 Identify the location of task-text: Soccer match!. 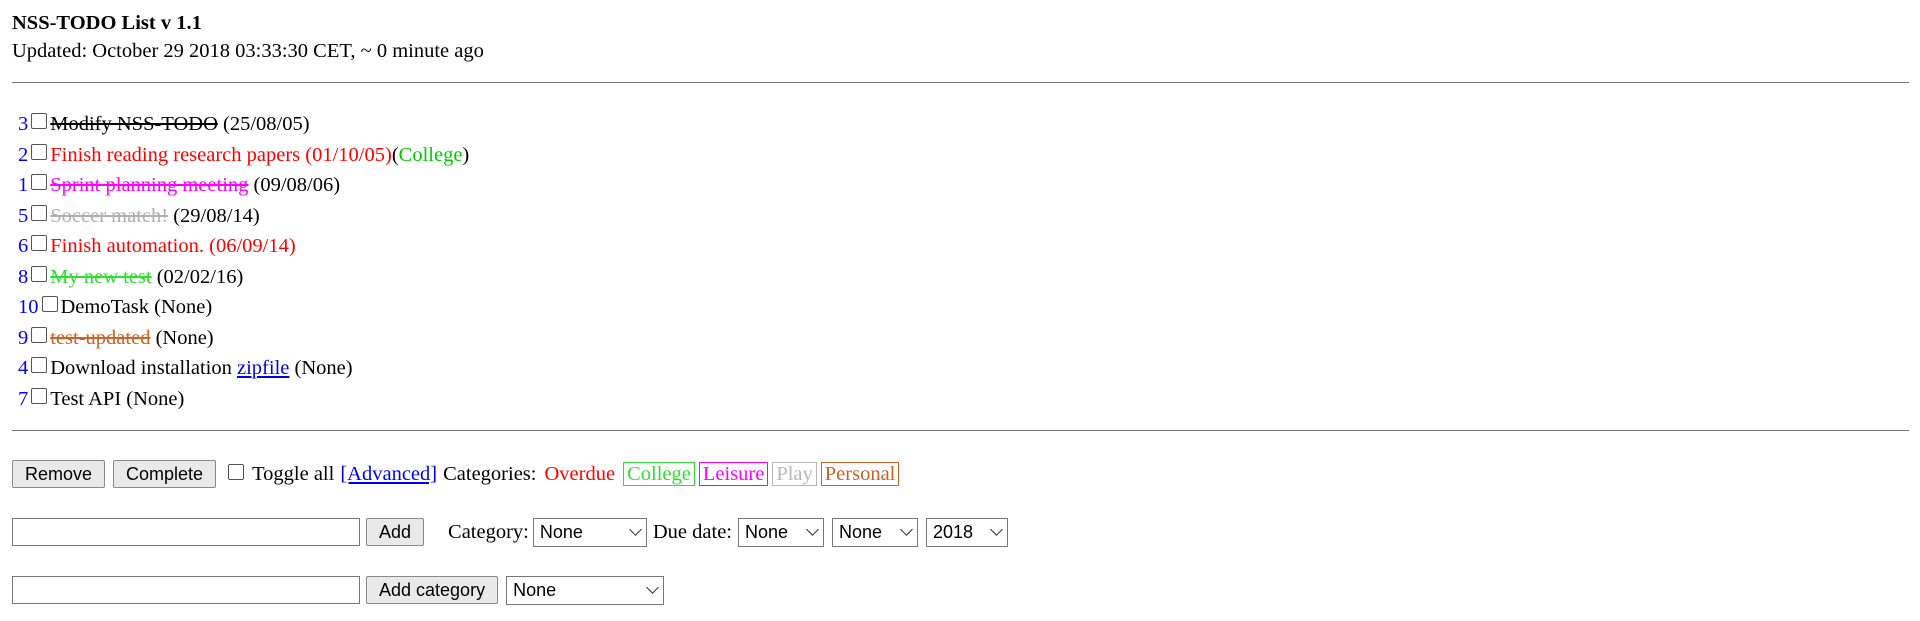
(109, 215).